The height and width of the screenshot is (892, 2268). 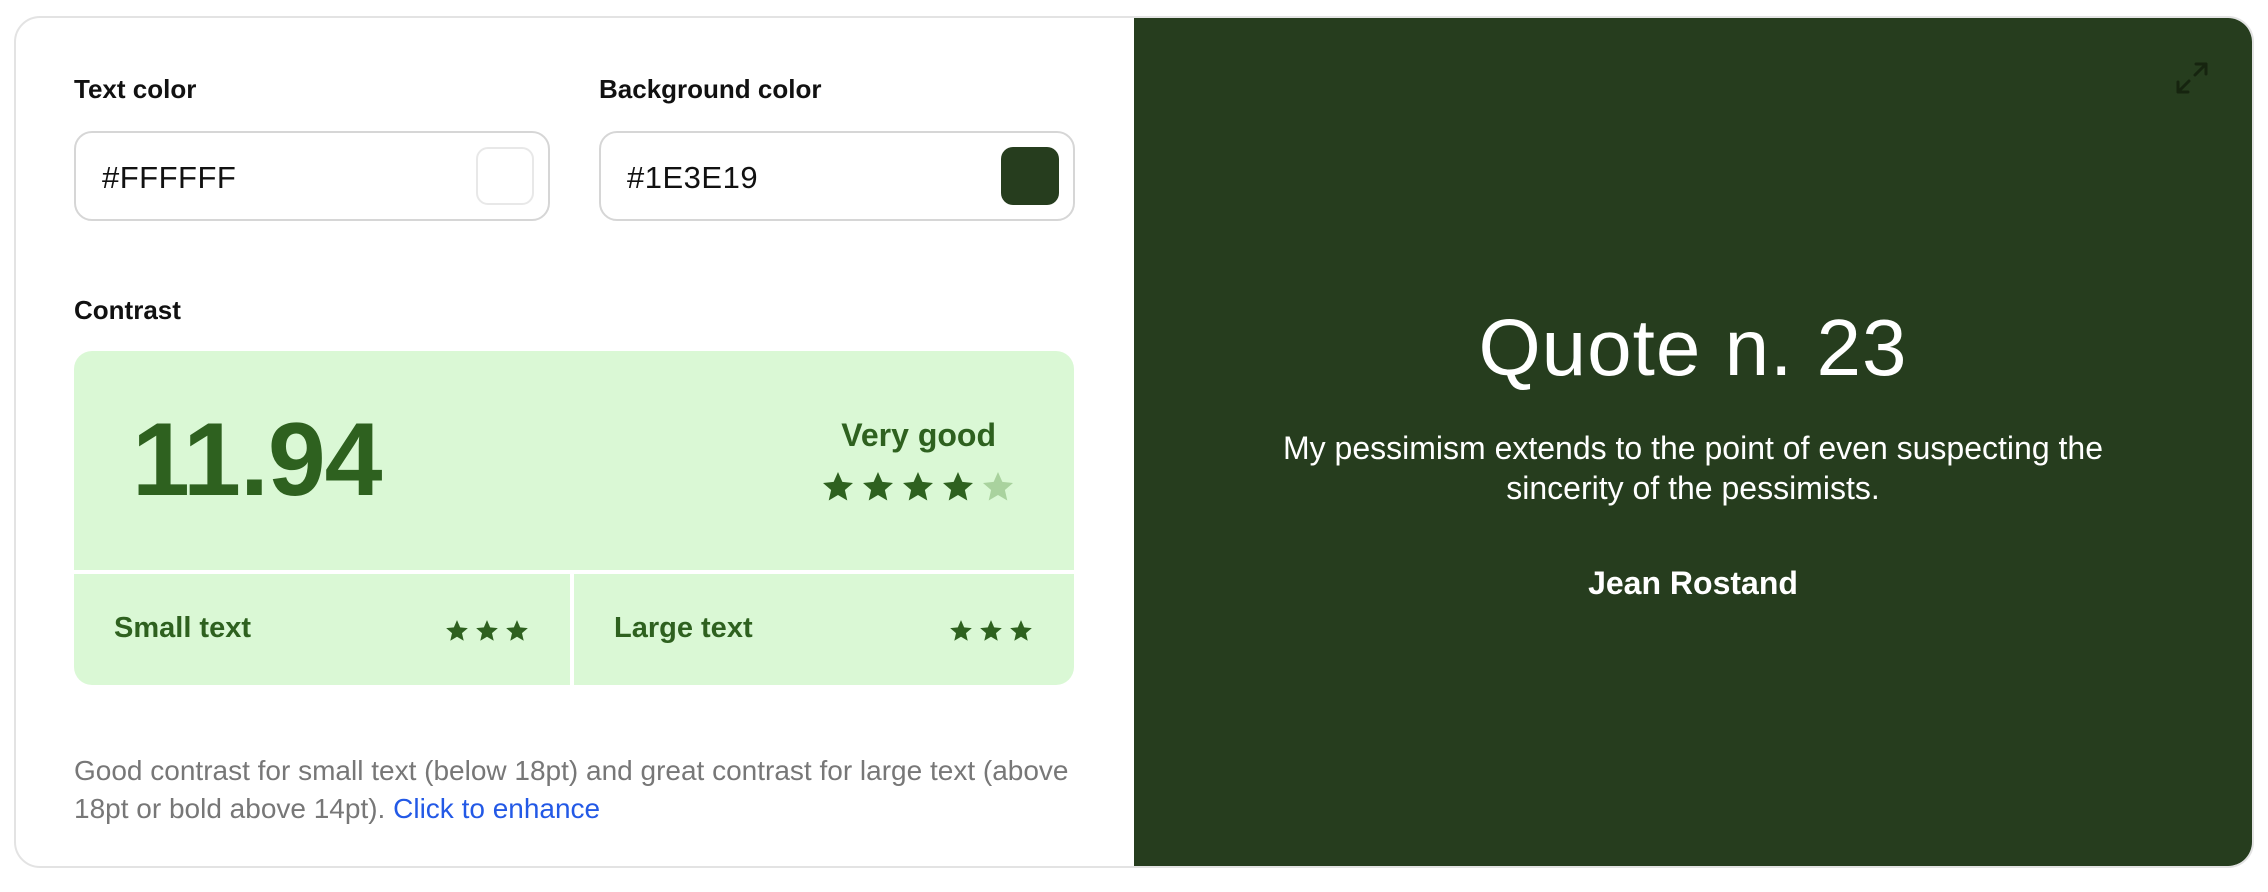 What do you see at coordinates (1693, 583) in the screenshot?
I see `quote-author: Jean Rostand` at bounding box center [1693, 583].